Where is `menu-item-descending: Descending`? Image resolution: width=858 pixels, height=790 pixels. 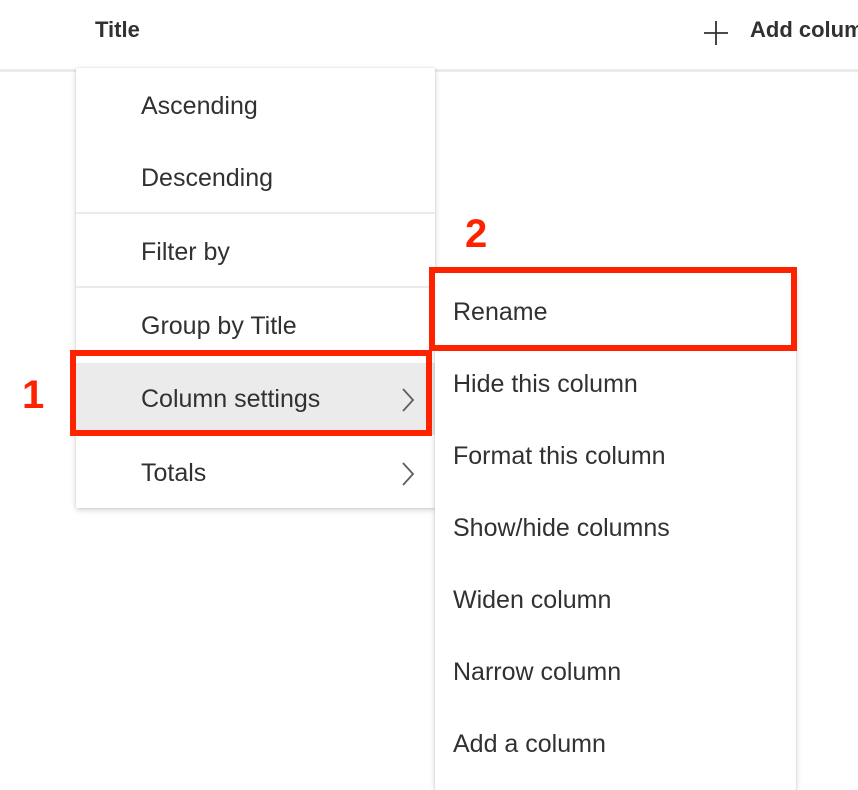 menu-item-descending: Descending is located at coordinates (255, 178).